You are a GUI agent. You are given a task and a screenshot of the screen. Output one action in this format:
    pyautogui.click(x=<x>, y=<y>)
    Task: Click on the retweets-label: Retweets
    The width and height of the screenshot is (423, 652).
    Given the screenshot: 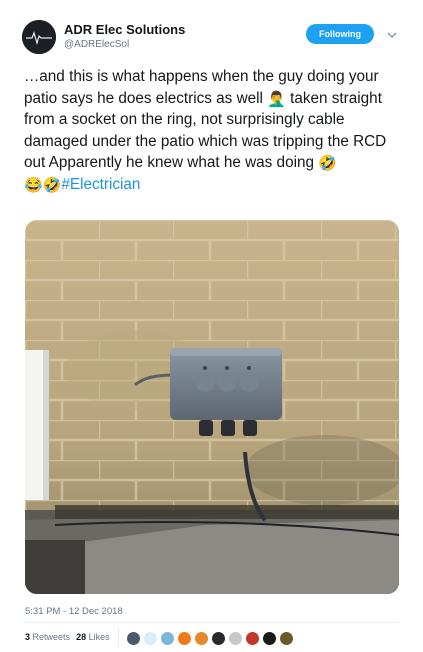 What is the action you would take?
    pyautogui.click(x=51, y=637)
    